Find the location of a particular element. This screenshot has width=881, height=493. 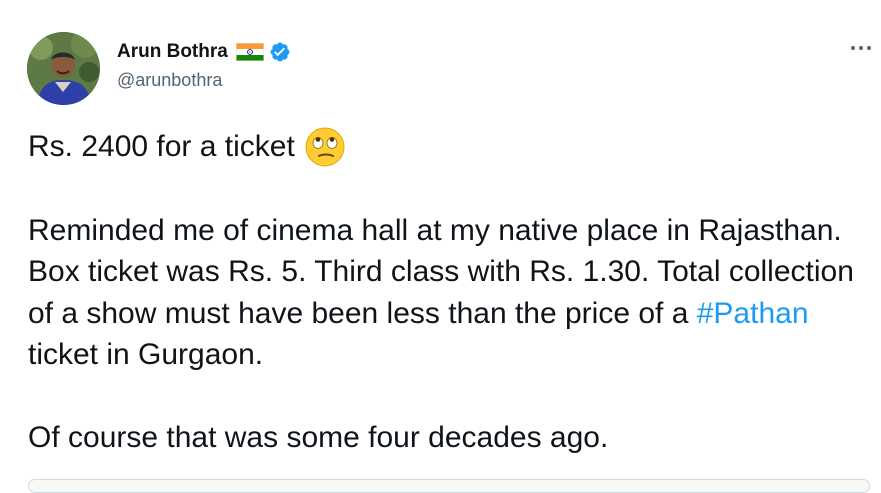

avatar is located at coordinates (63, 68).